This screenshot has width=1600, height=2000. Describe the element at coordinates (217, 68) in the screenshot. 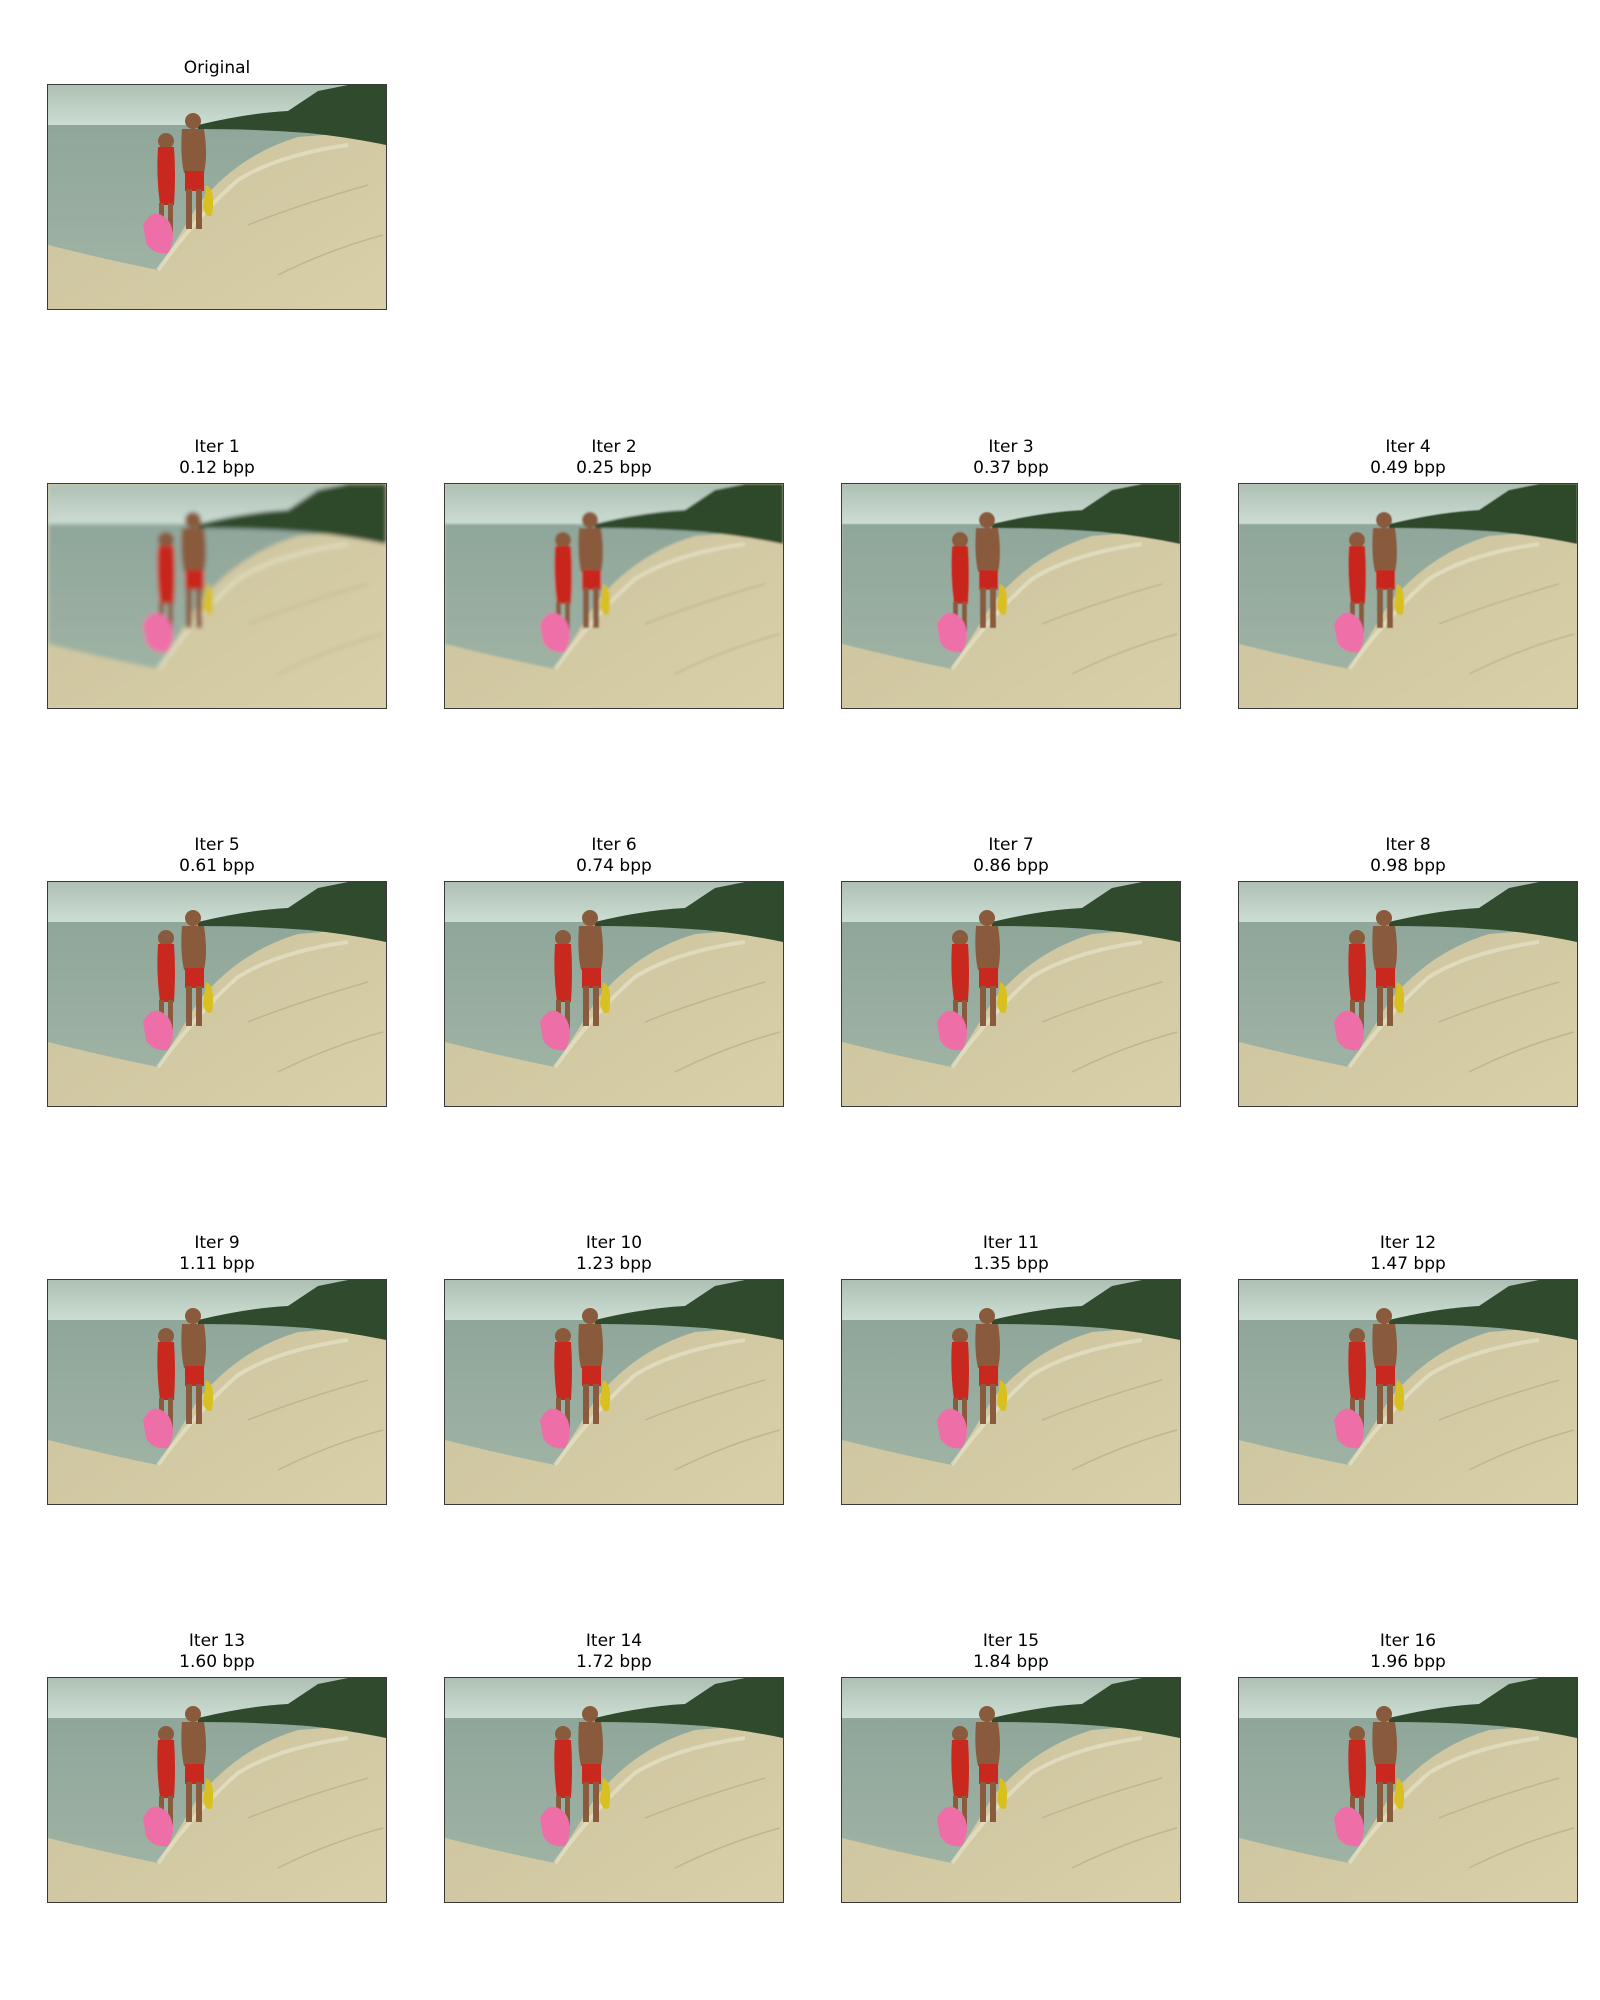

I see `original-title: Original` at that location.